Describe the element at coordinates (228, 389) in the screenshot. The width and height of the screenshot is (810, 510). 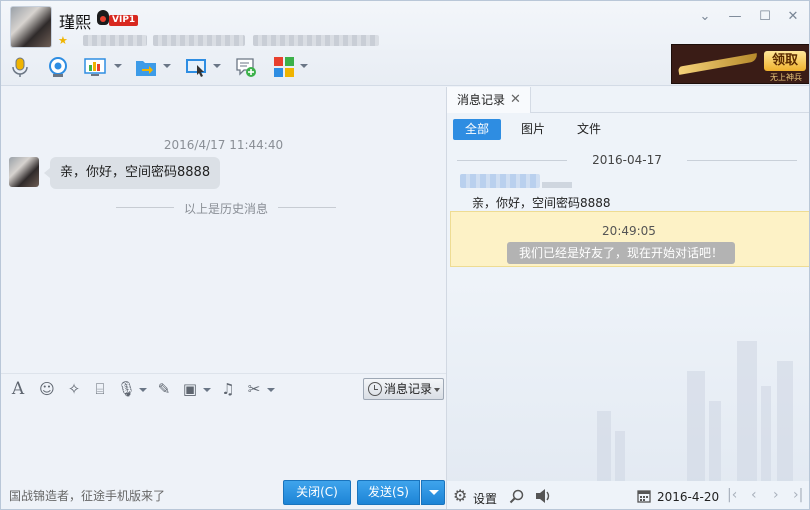
I see `music-icon: ♫` at that location.